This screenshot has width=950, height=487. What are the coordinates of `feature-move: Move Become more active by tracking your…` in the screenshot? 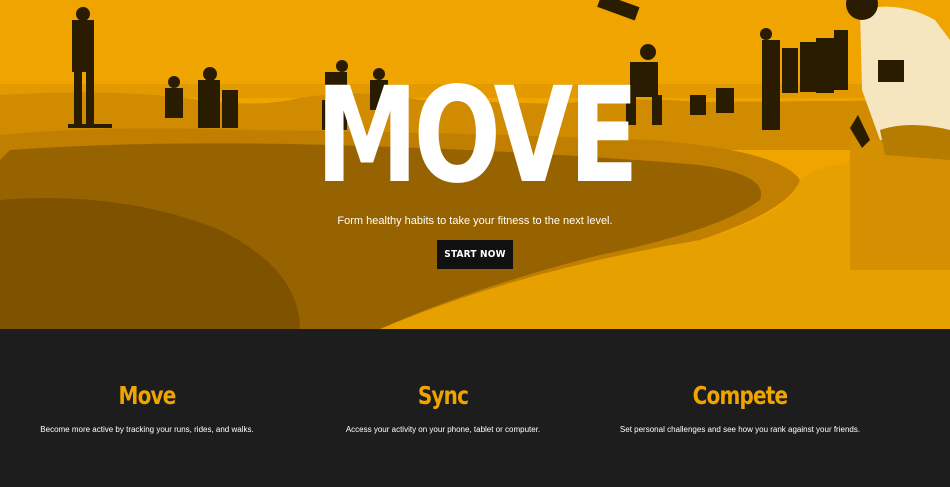 It's located at (148, 408).